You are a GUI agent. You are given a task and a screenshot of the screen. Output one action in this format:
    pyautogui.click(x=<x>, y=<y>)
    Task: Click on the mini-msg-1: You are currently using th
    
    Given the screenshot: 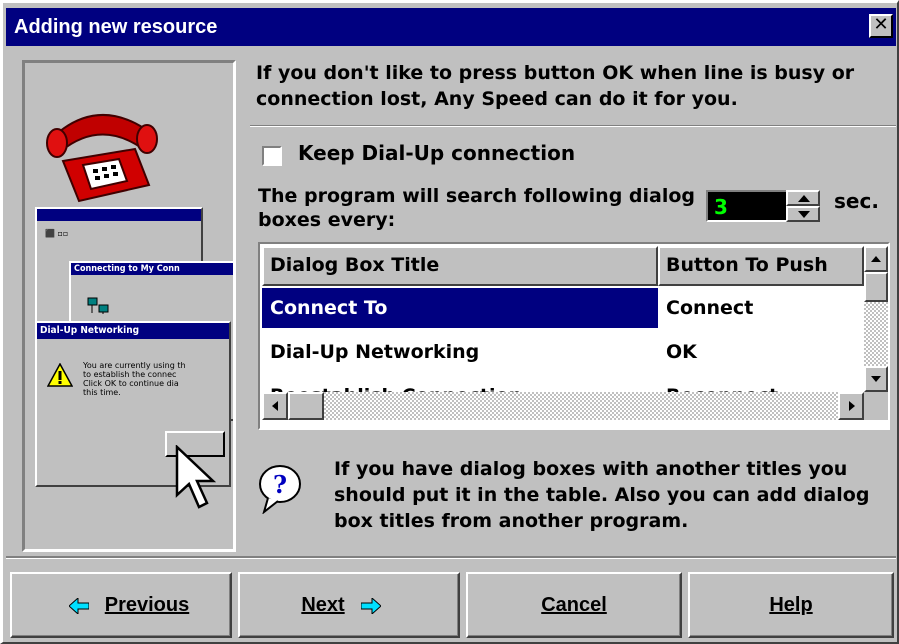 What is the action you would take?
    pyautogui.click(x=134, y=365)
    